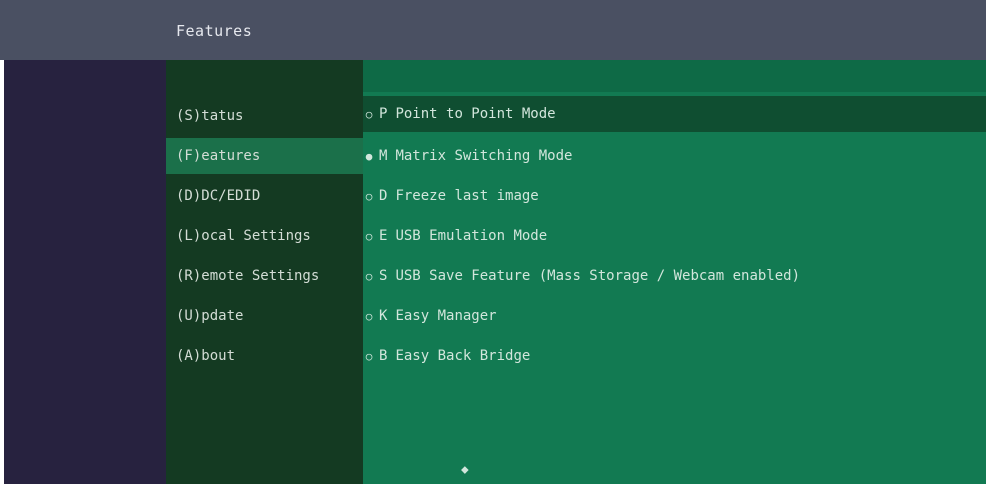 The image size is (988, 486). I want to click on menu-item-status: (S)tatus, so click(264, 116).